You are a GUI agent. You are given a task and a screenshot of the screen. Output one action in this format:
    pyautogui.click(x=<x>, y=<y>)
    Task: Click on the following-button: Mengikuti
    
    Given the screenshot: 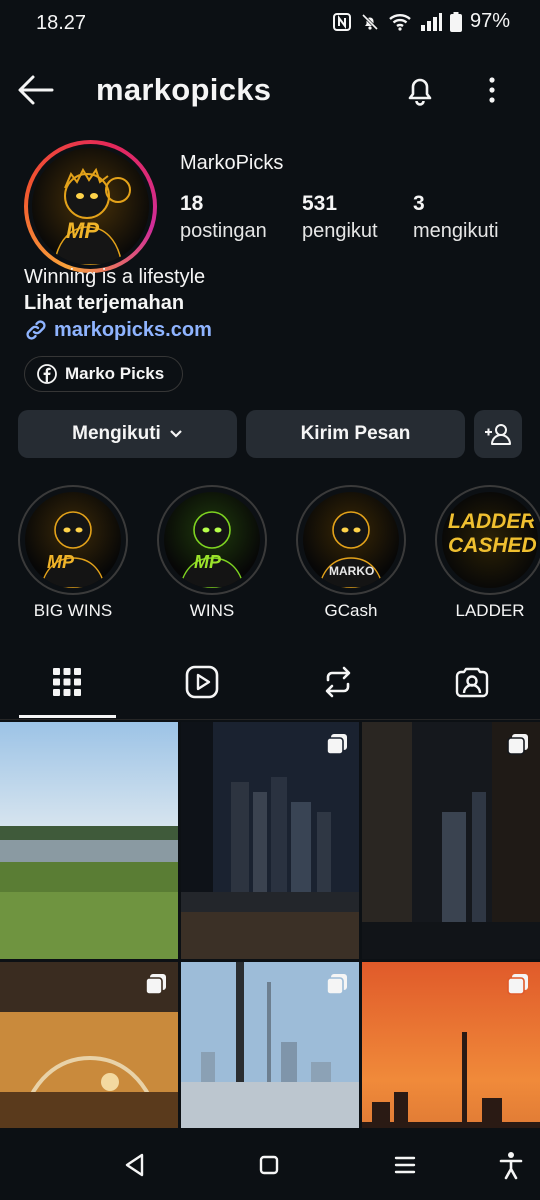 What is the action you would take?
    pyautogui.click(x=127, y=434)
    